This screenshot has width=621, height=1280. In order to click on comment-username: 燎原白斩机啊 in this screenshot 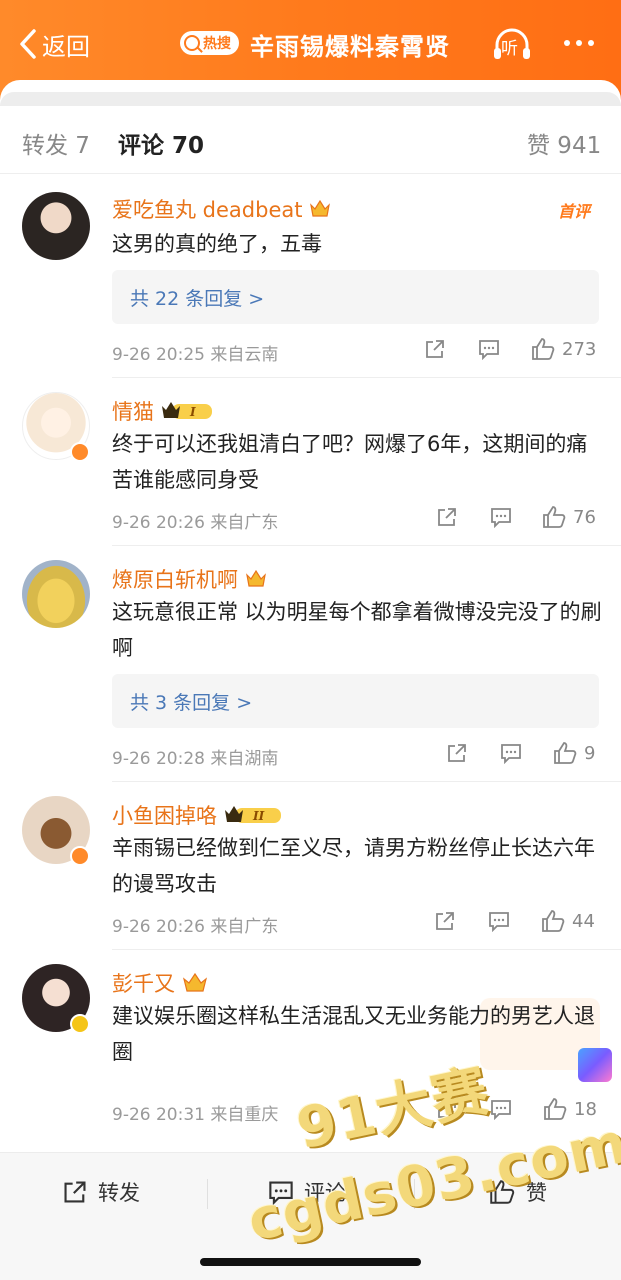, I will do `click(190, 579)`.